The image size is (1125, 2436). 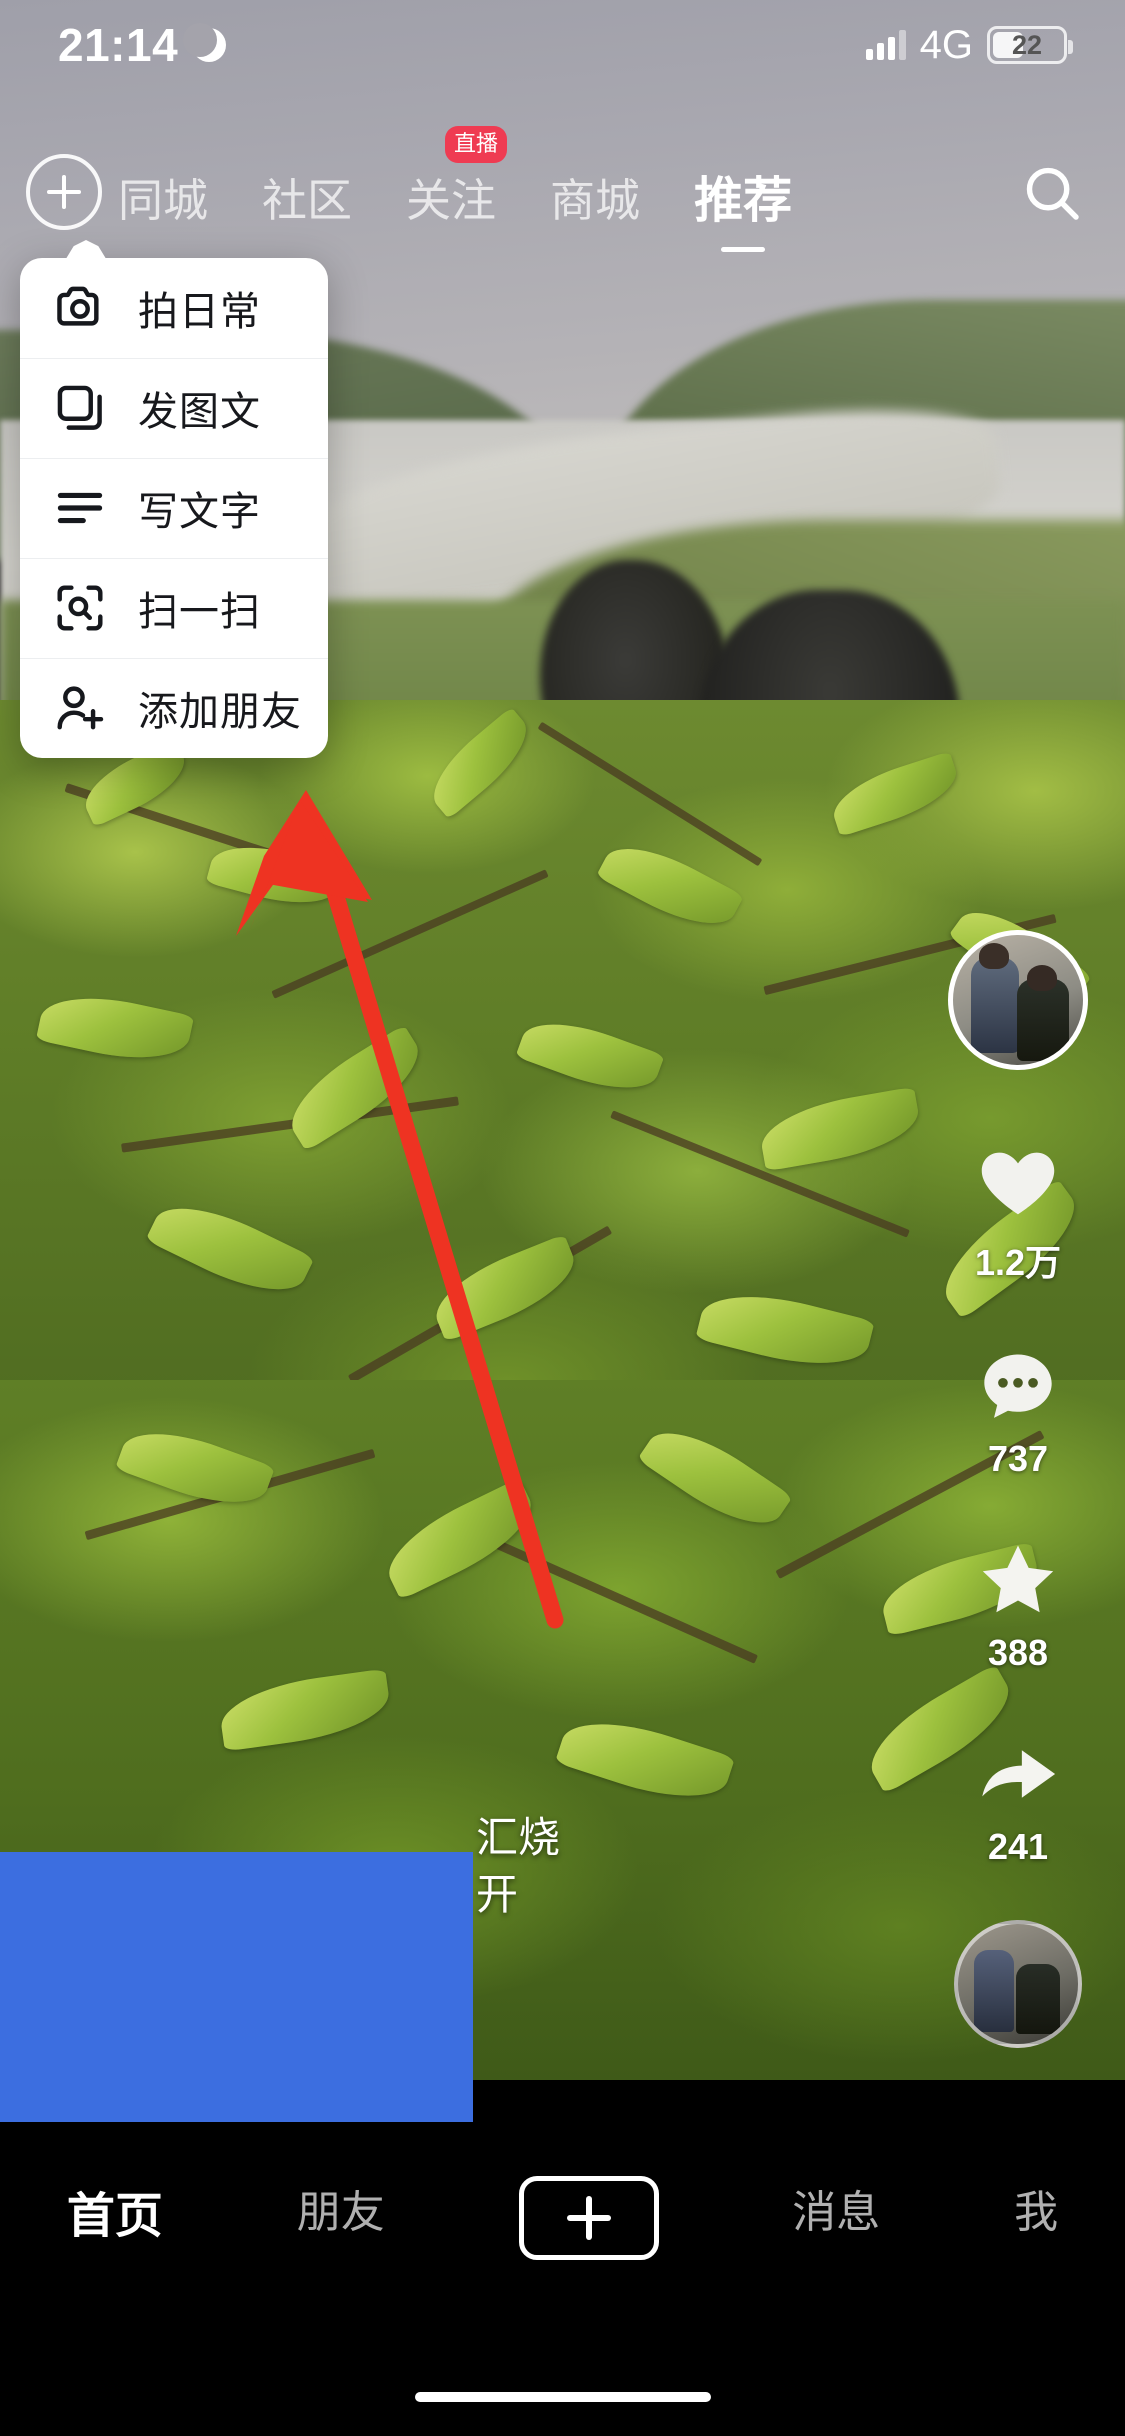 What do you see at coordinates (595, 196) in the screenshot?
I see `tab-shangcheng: 商城` at bounding box center [595, 196].